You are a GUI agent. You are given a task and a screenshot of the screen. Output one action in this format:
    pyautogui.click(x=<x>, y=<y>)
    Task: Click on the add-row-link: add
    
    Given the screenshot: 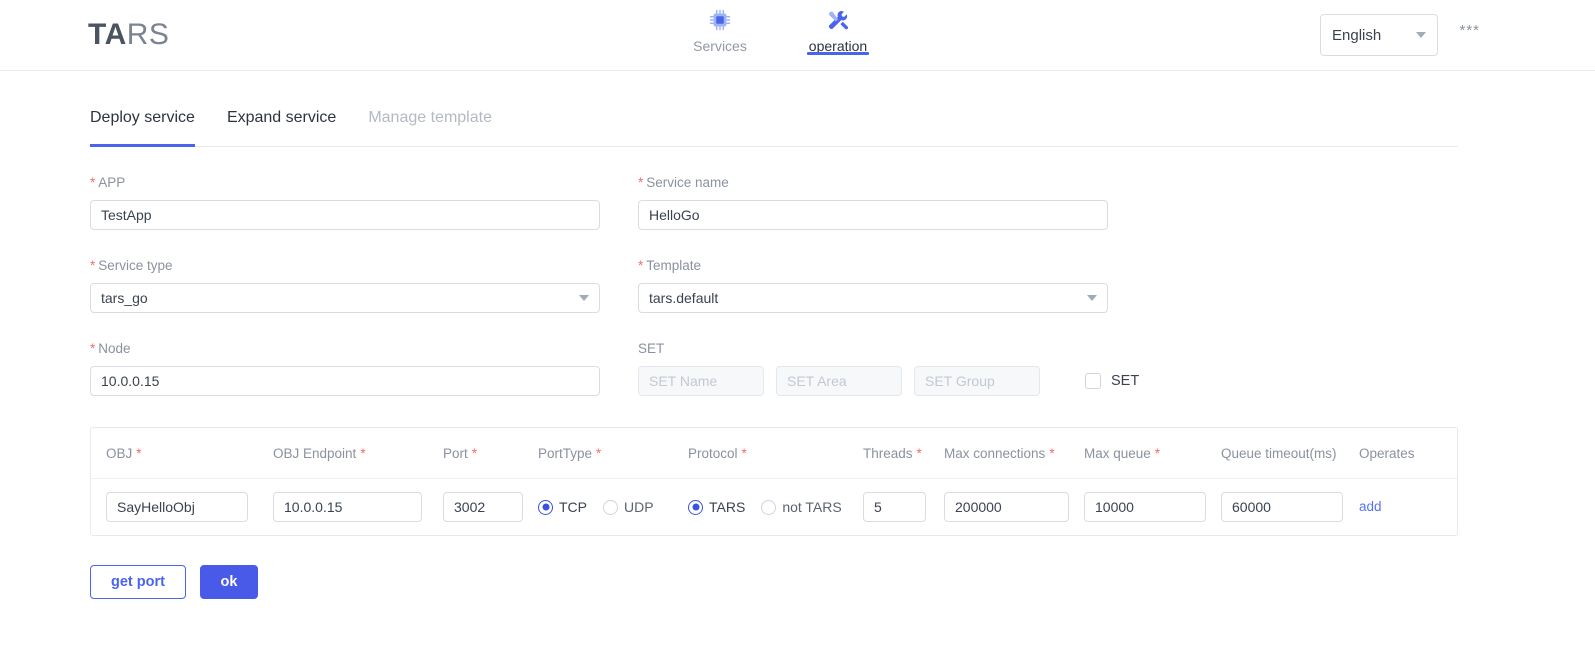 What is the action you would take?
    pyautogui.click(x=1370, y=506)
    